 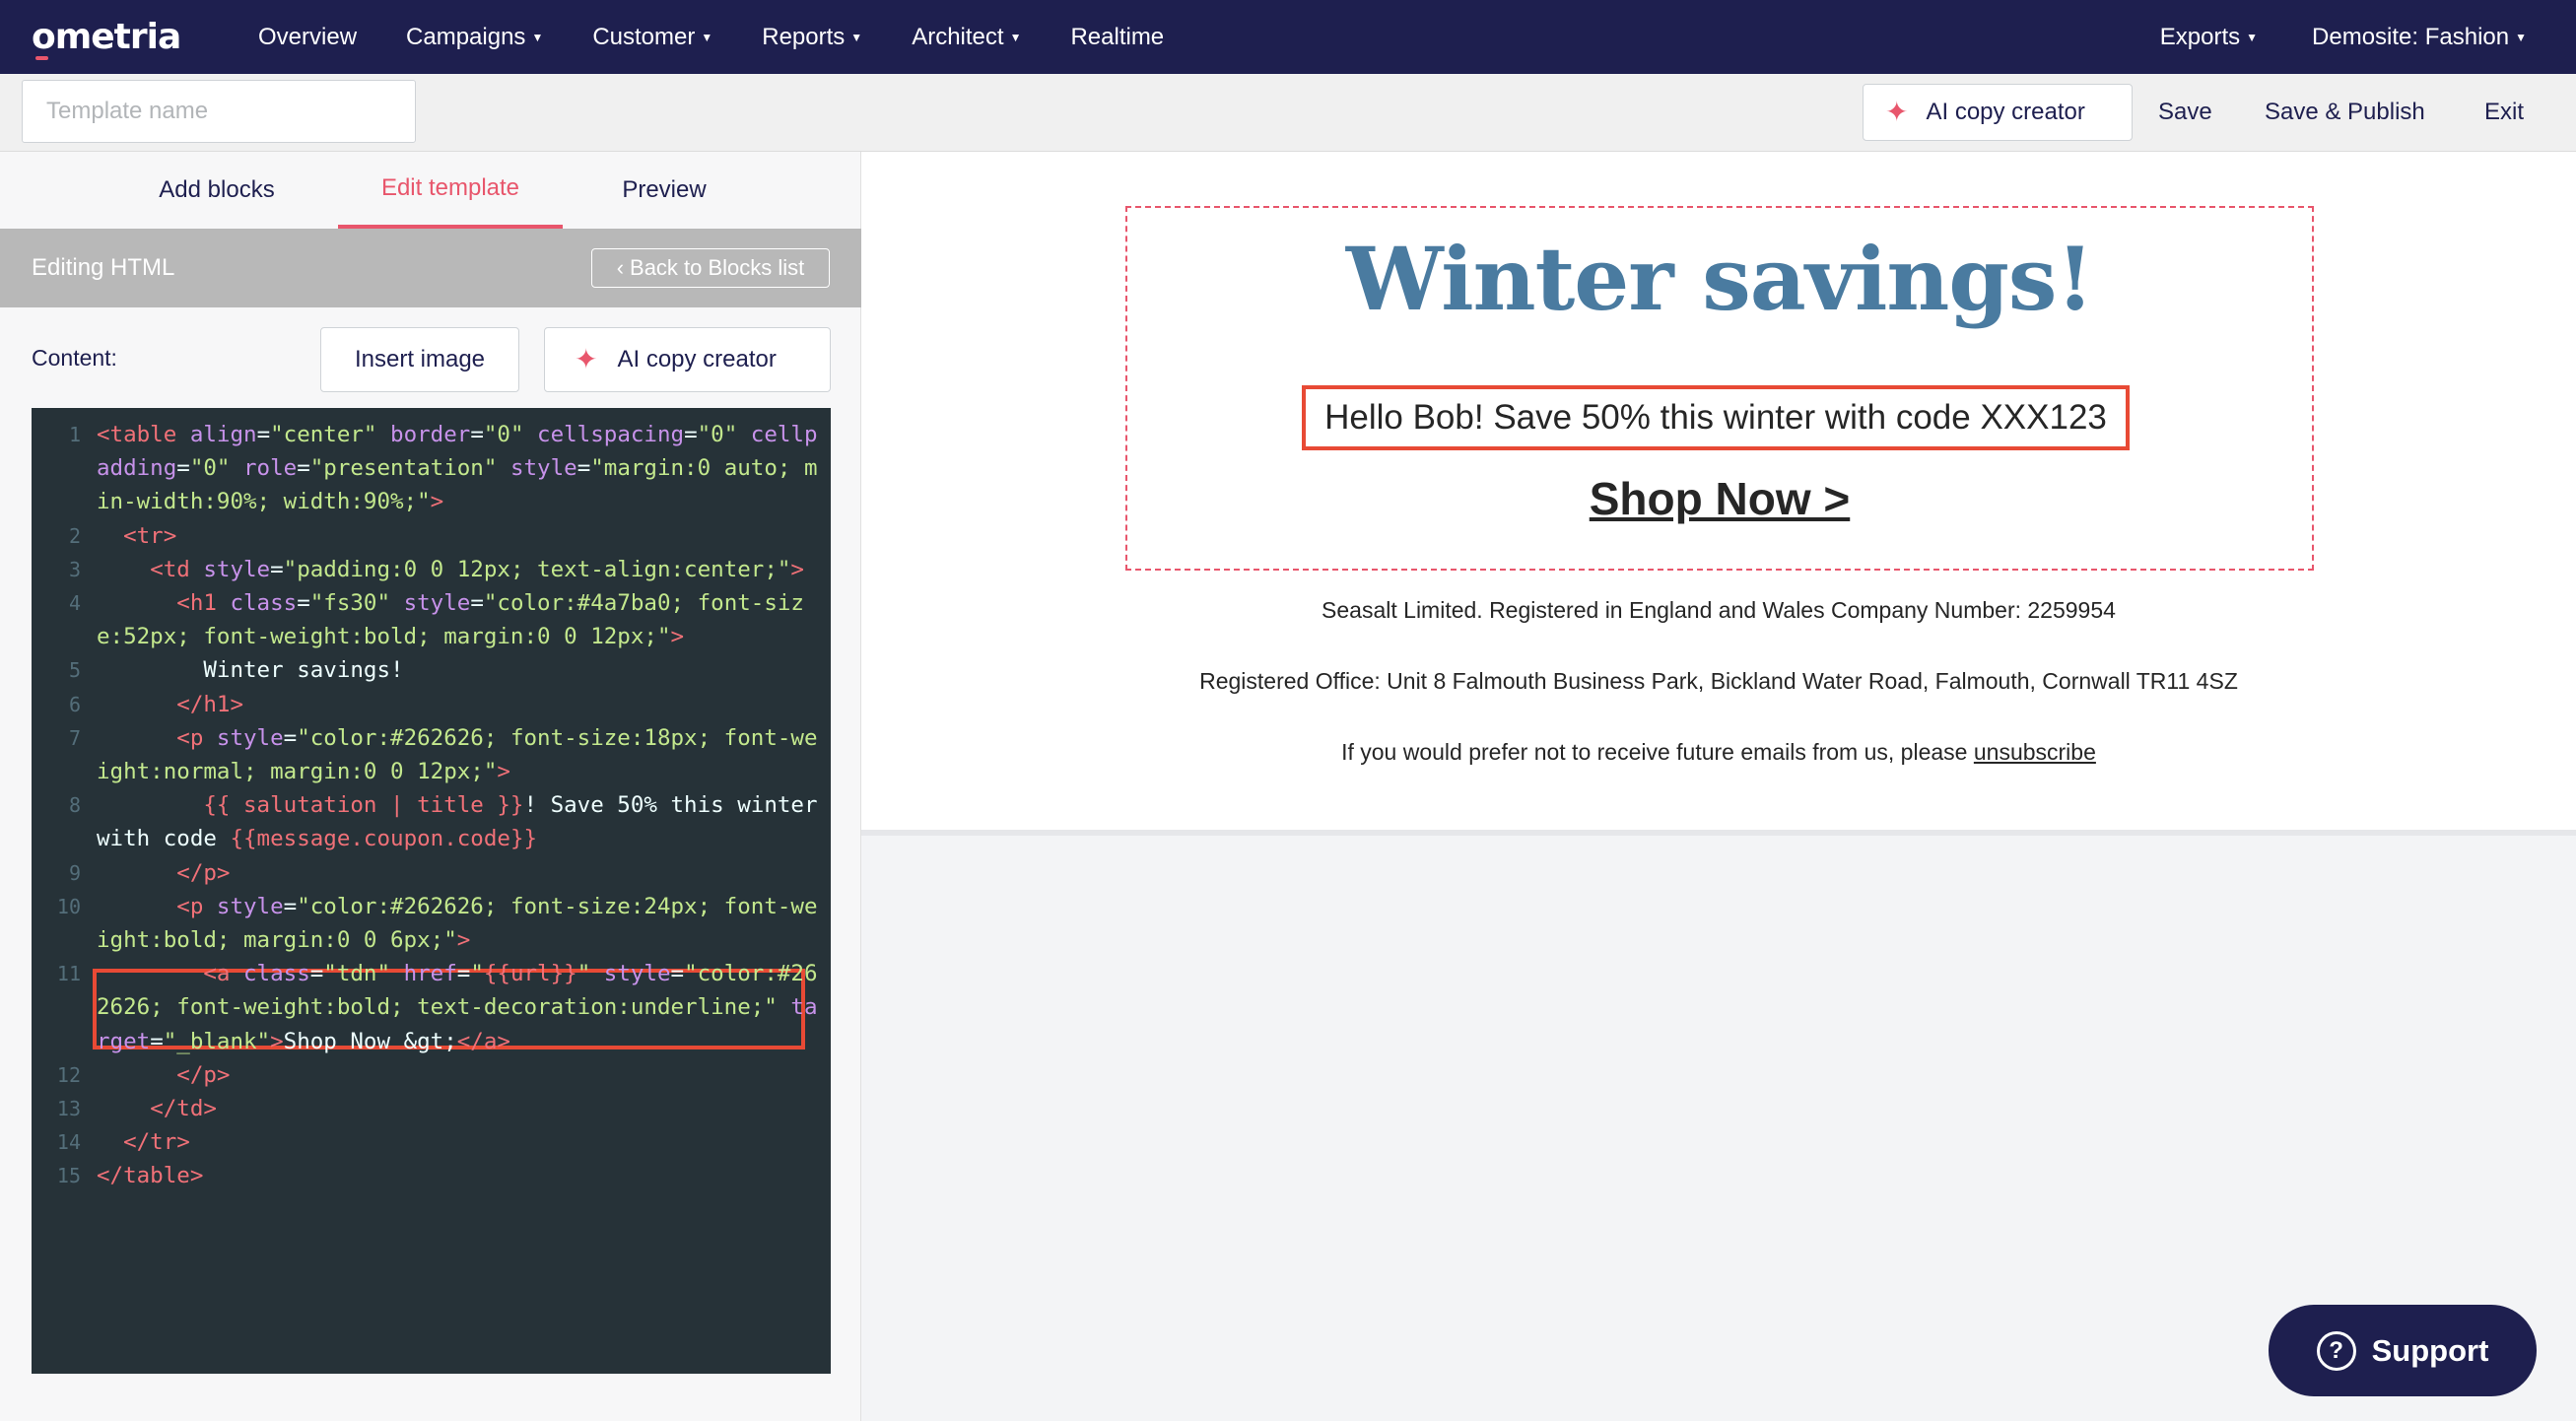 I want to click on editor-tabs: Add blocks Edit template Preview, so click(x=430, y=190).